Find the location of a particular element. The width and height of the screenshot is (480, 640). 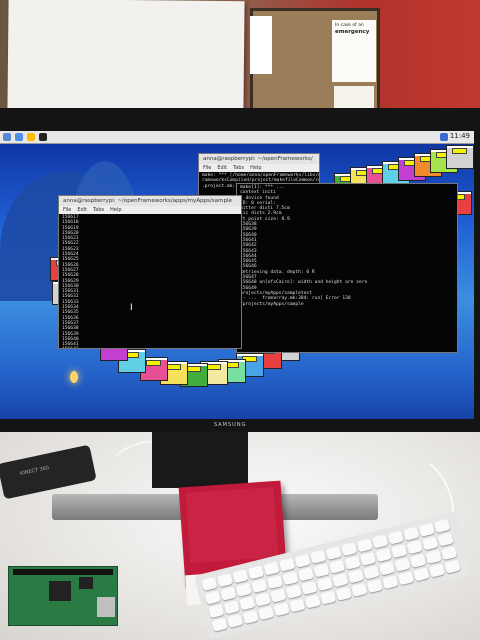

terminal-icon is located at coordinates (43, 137).